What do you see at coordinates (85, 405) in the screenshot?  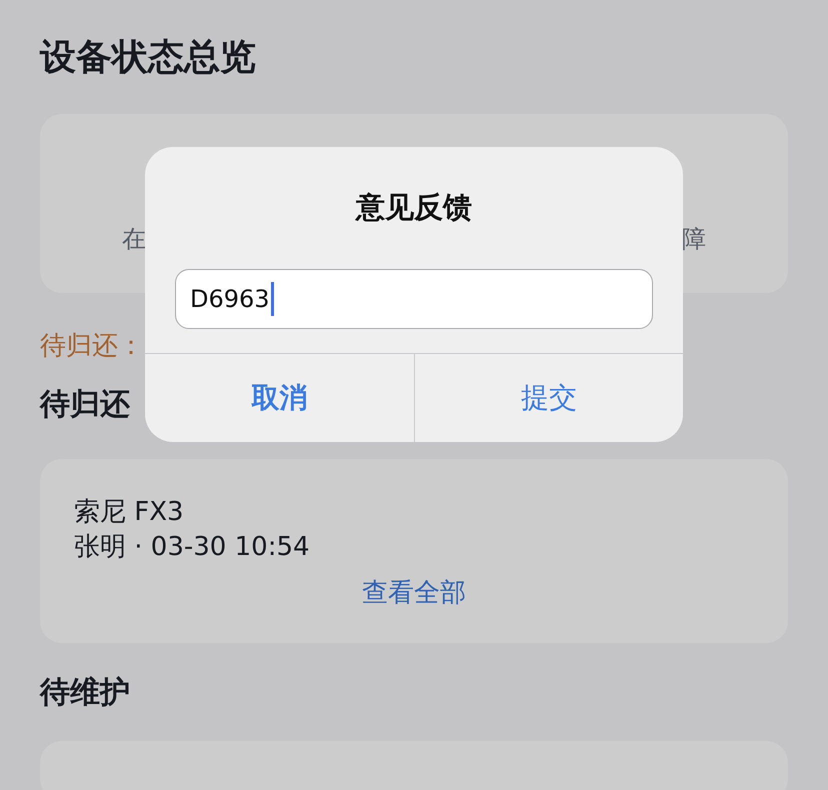 I see `section-heading: 待归还` at bounding box center [85, 405].